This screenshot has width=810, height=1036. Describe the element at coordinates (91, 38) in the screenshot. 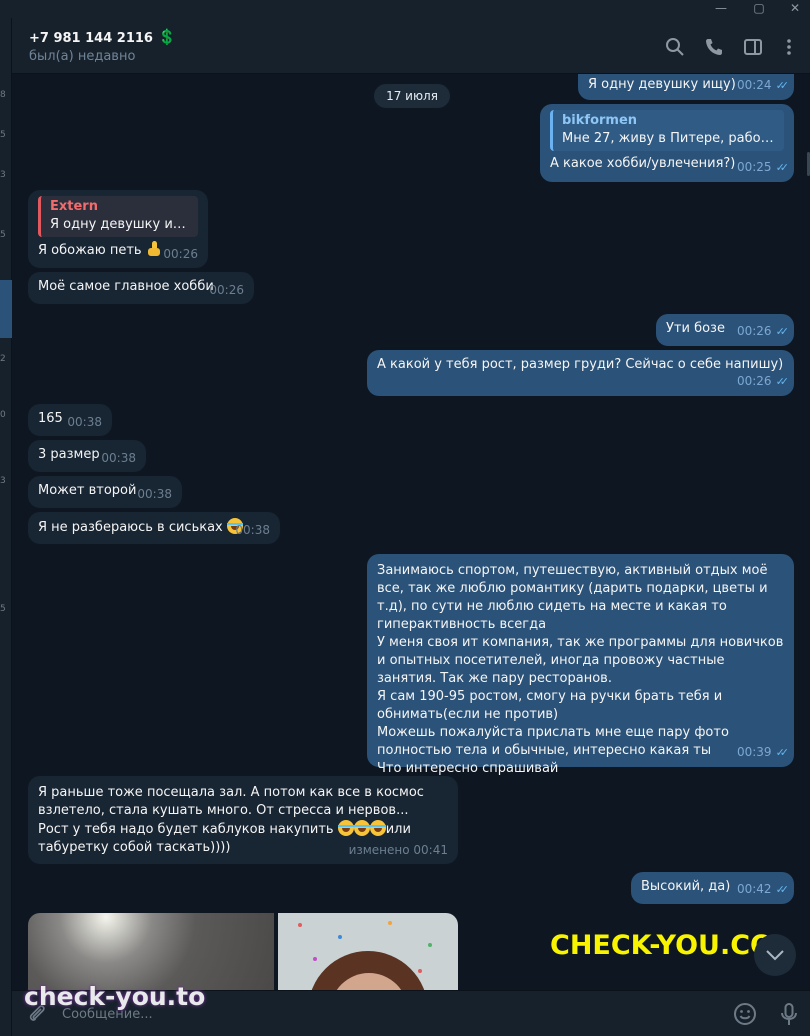

I see `peer-phone: +7 981 144 2116` at that location.